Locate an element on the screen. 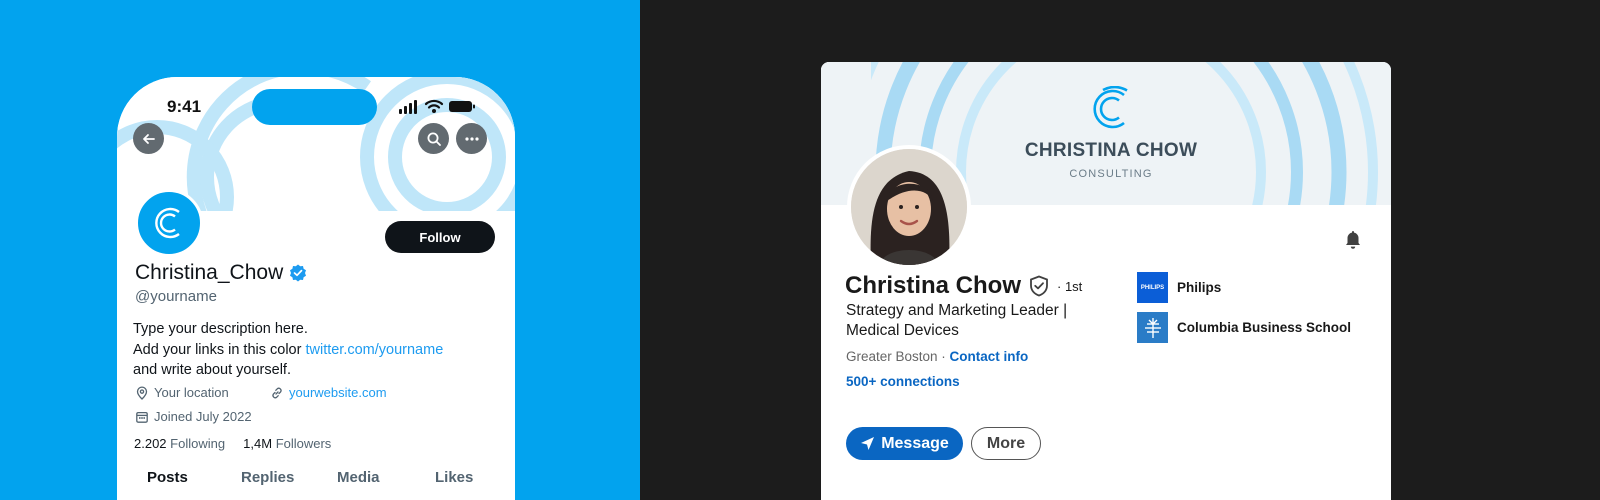  org-columbia: Columbia Business School is located at coordinates (1244, 327).